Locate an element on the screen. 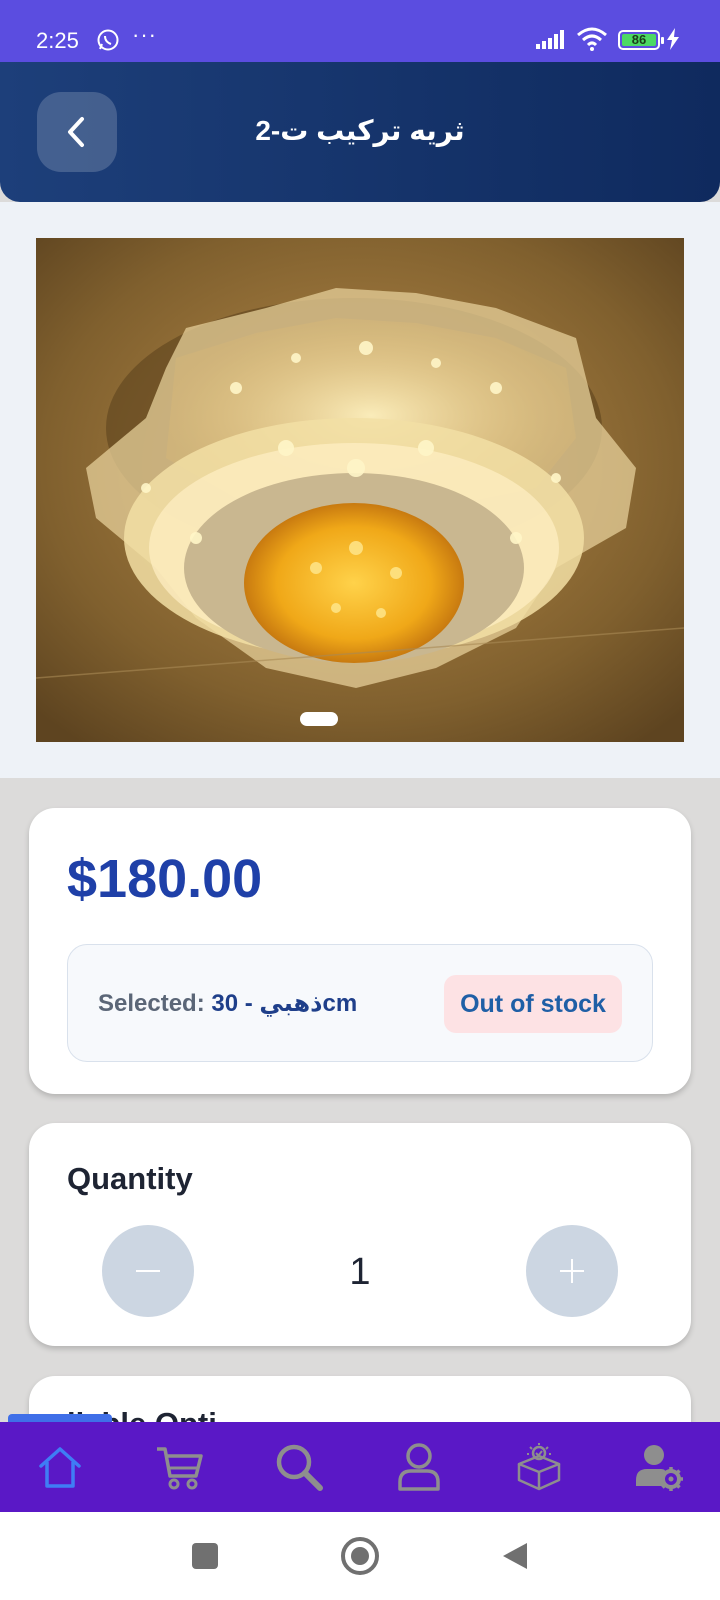 The height and width of the screenshot is (1600, 720). nav-profile is located at coordinates (419, 1467).